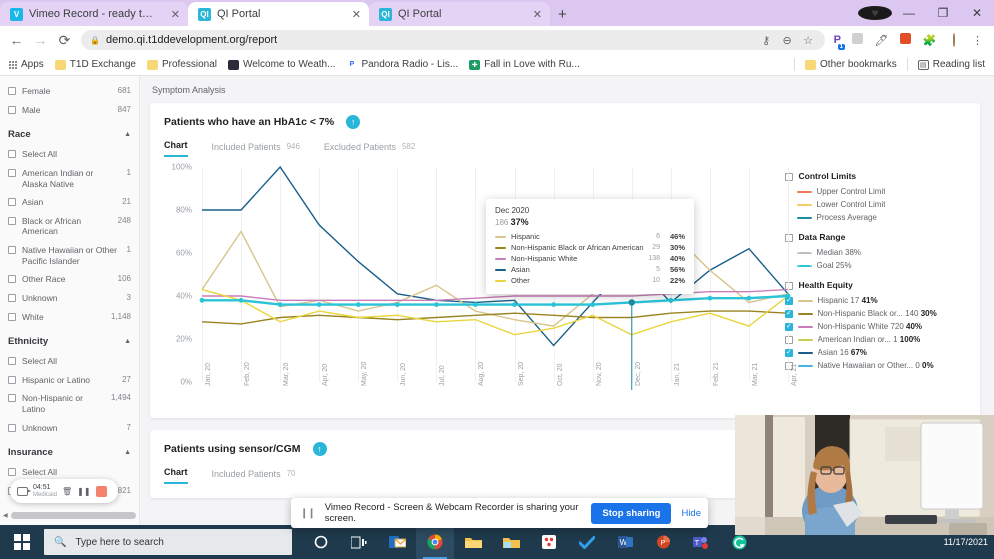  What do you see at coordinates (69, 450) in the screenshot?
I see `section-header-insurance: Insurance ▲` at bounding box center [69, 450].